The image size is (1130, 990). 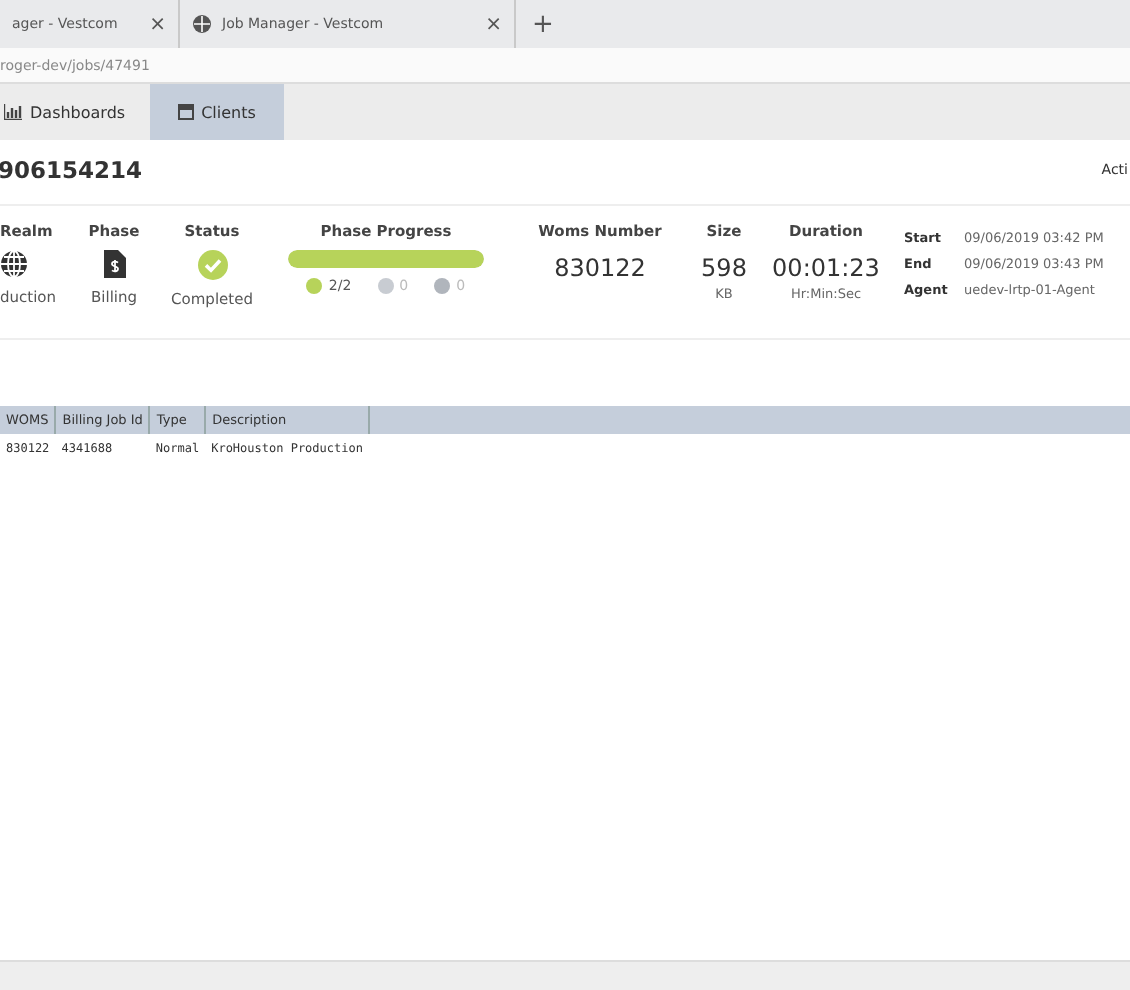 What do you see at coordinates (185, 112) in the screenshot?
I see `calendar-icon` at bounding box center [185, 112].